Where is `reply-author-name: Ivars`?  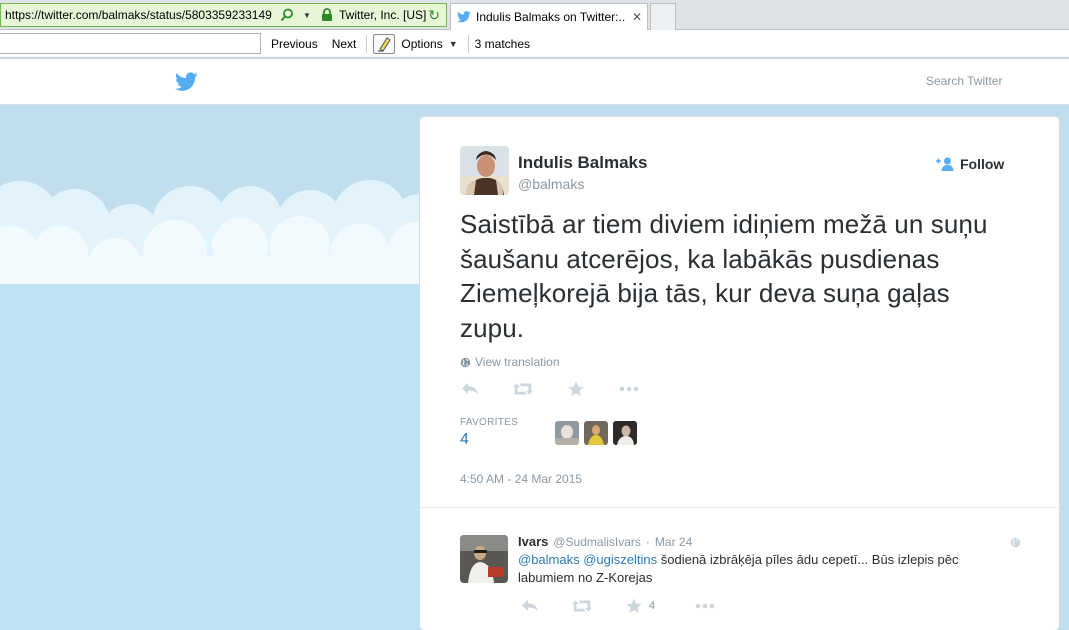
reply-author-name: Ivars is located at coordinates (533, 541).